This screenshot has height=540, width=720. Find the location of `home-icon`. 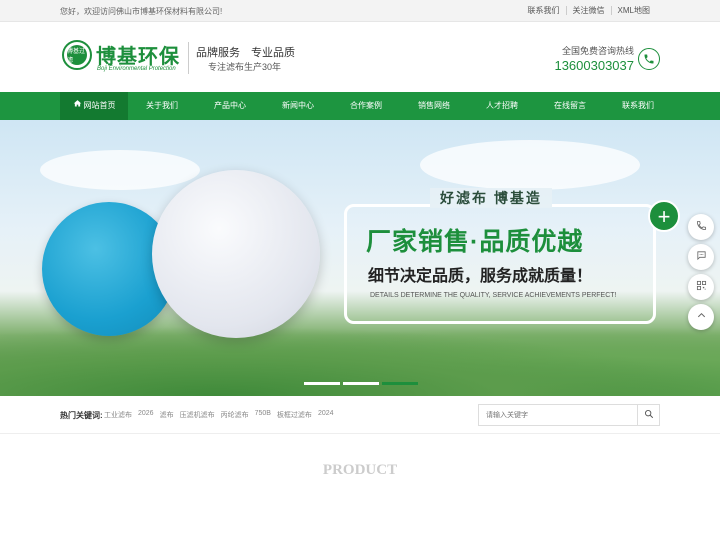

home-icon is located at coordinates (77, 106).